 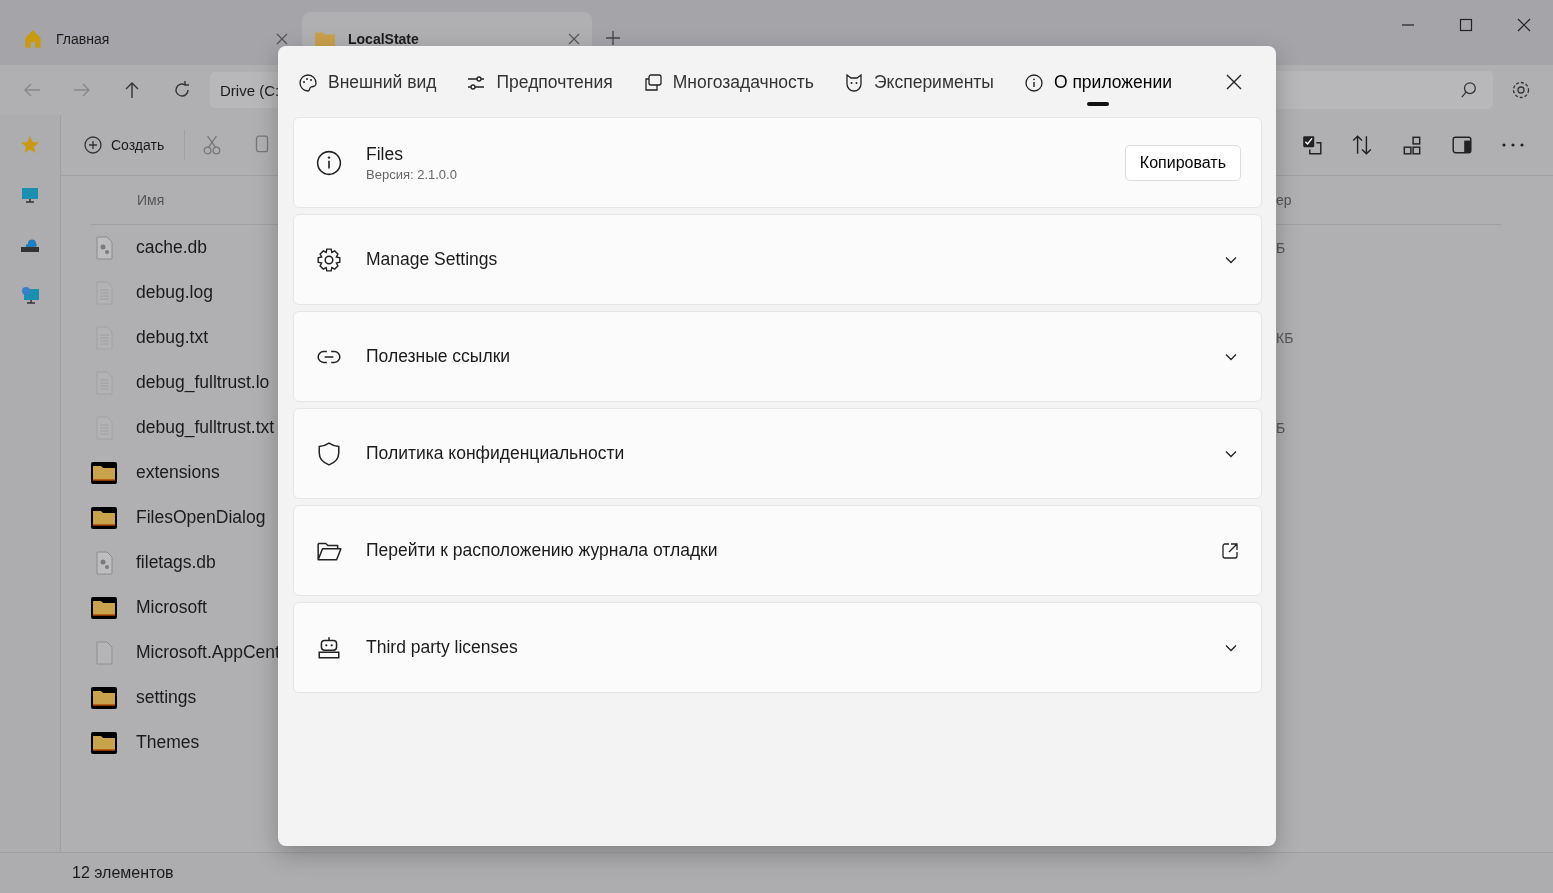 What do you see at coordinates (777, 550) in the screenshot?
I see `settings-card: Перейти к расположению журнала отладки` at bounding box center [777, 550].